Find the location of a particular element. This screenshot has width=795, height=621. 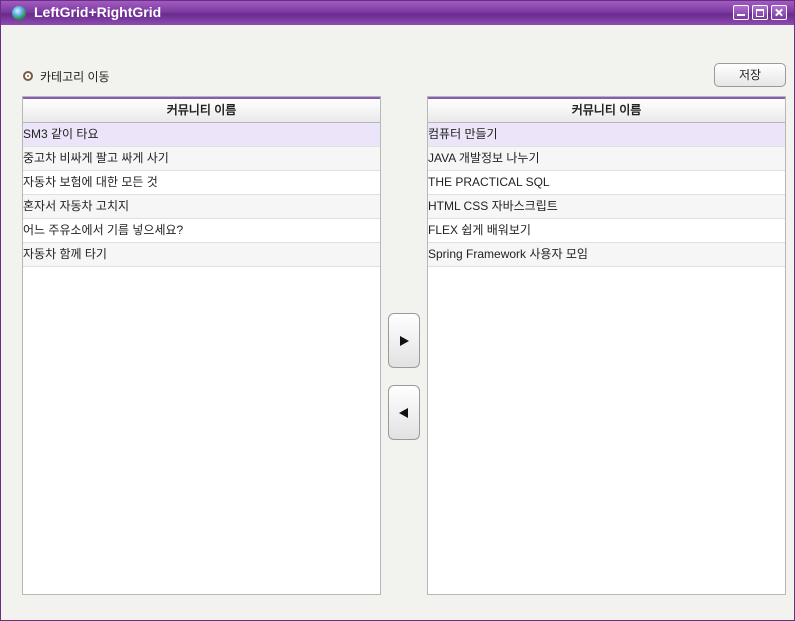

table-row: FLEX 쉽게 배워보기 is located at coordinates (606, 231).